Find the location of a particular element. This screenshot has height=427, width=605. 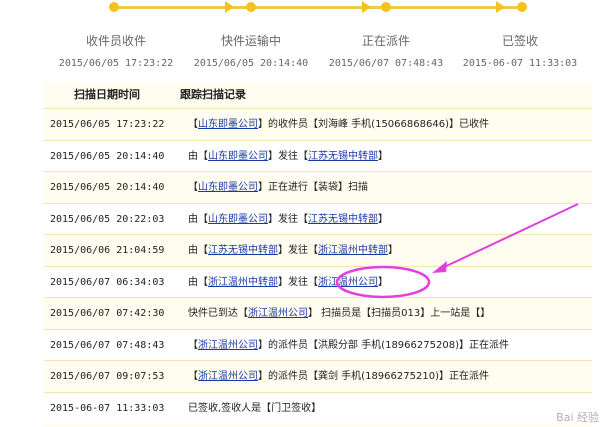

scan-time: 2015/06/07 07:42:30 is located at coordinates (107, 313).